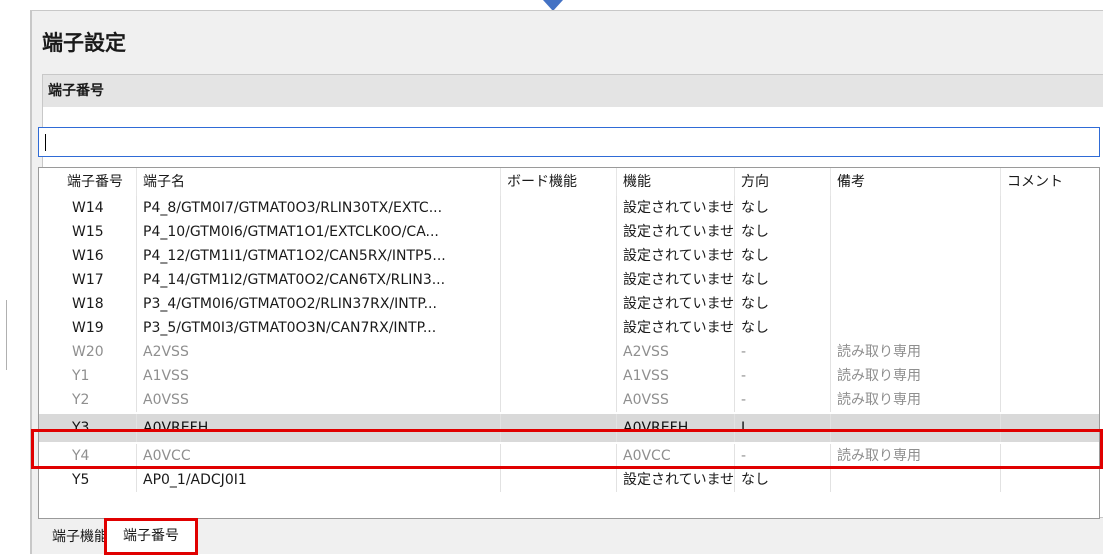 The height and width of the screenshot is (555, 1103). What do you see at coordinates (88, 280) in the screenshot?
I see `pin-number-cell: W17` at bounding box center [88, 280].